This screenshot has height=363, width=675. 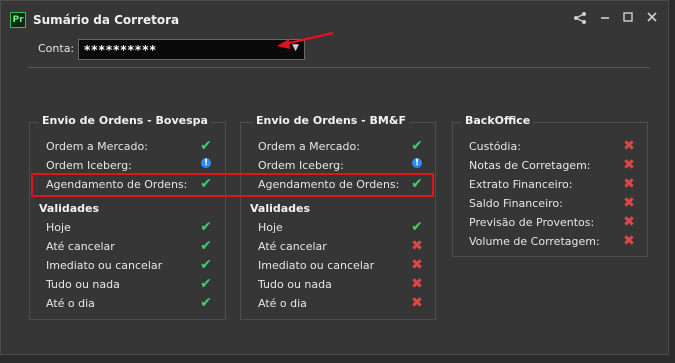 I want to click on bmf-validade-label: Até o dia, so click(x=282, y=303).